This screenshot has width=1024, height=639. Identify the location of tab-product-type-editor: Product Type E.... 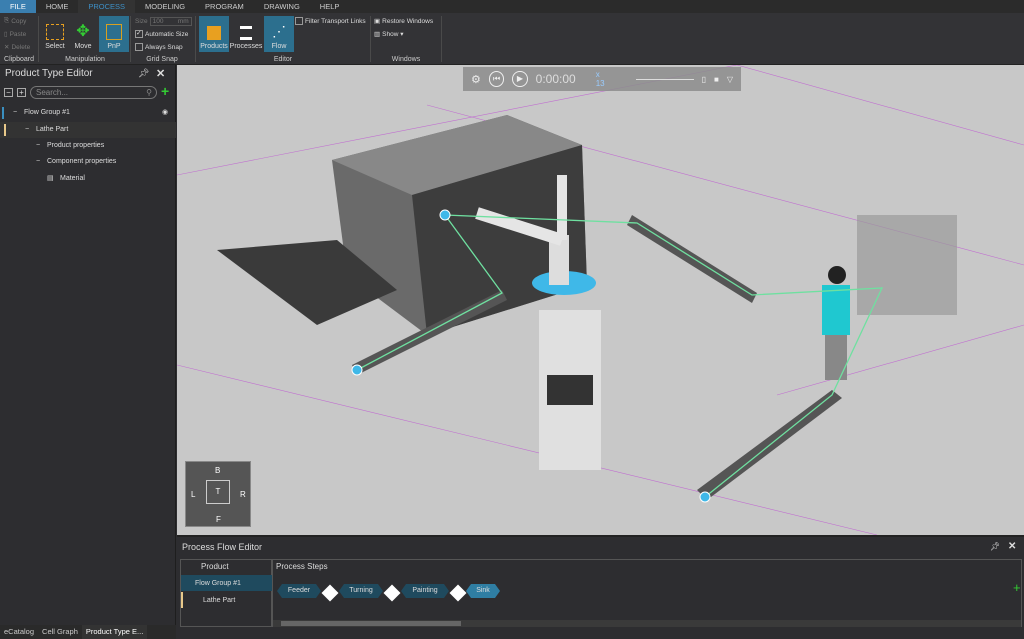
(114, 632).